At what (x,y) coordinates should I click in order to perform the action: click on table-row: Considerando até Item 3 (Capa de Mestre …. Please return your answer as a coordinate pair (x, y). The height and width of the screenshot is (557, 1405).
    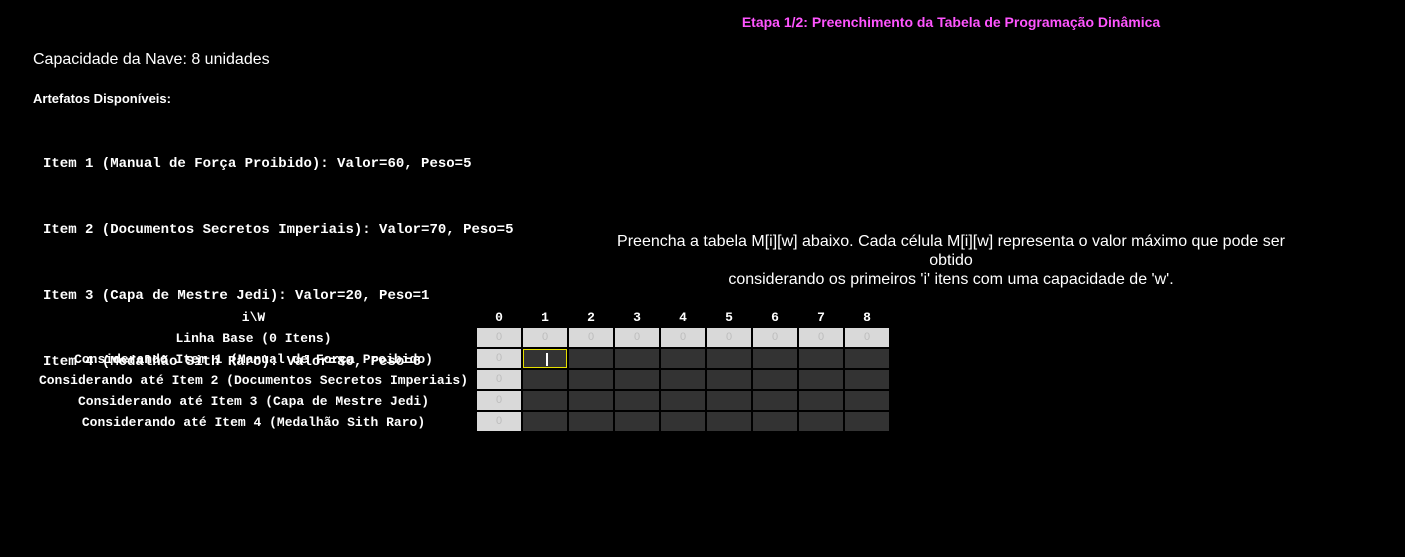
    Looking at the image, I should click on (450, 401).